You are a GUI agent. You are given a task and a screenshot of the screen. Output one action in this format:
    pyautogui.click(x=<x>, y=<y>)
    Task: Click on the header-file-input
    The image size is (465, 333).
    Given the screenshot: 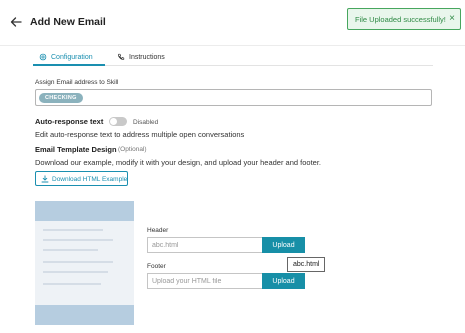 What is the action you would take?
    pyautogui.click(x=204, y=245)
    